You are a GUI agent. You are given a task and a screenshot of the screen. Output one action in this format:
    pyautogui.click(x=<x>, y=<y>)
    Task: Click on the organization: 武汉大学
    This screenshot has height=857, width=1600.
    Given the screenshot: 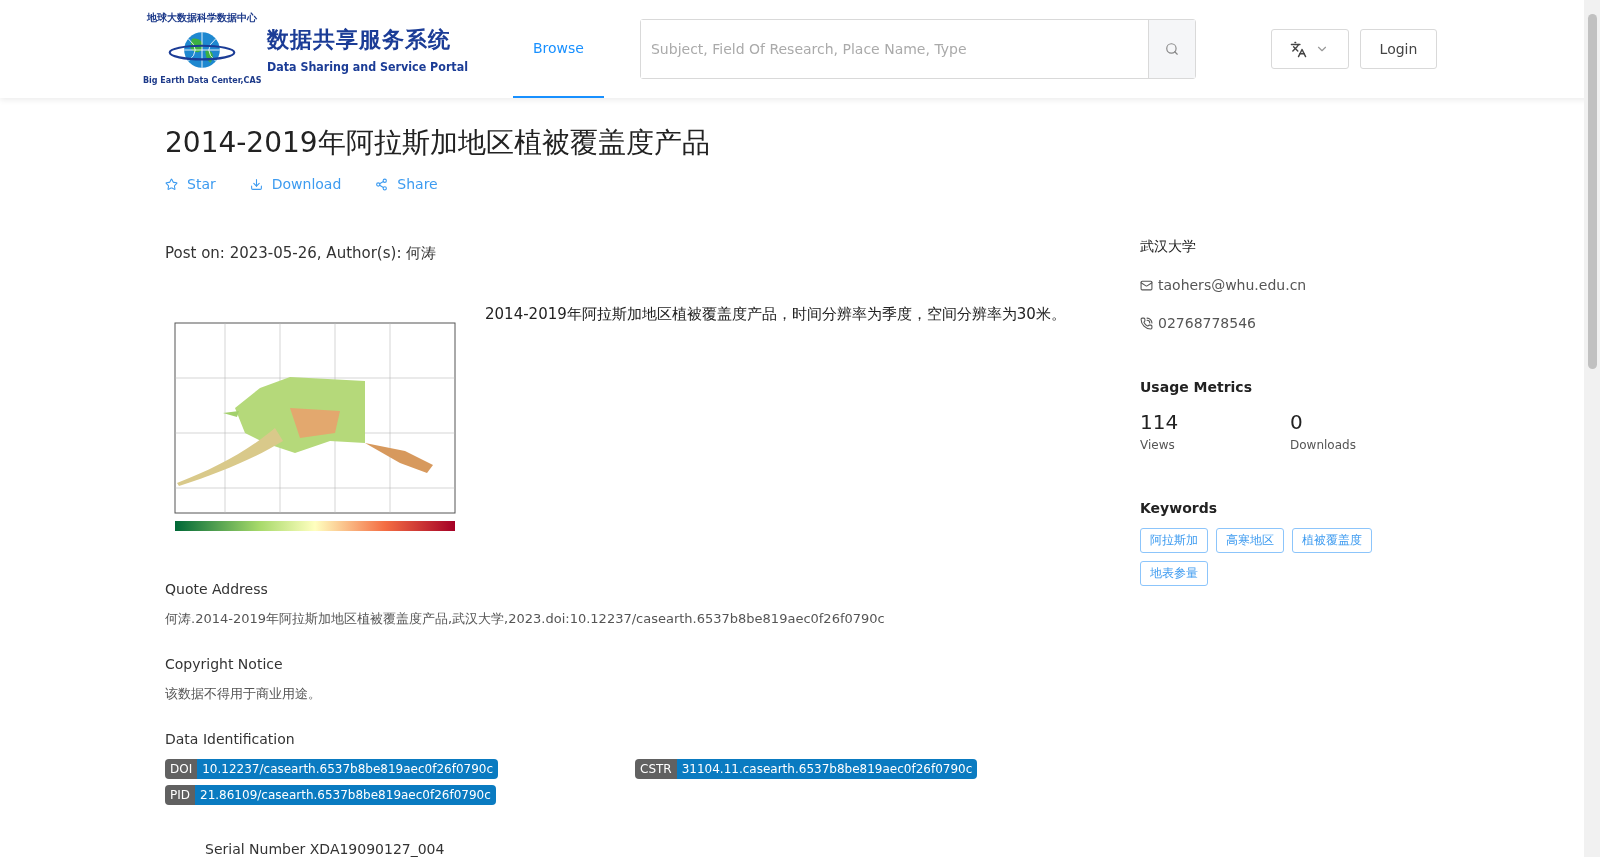 What is the action you would take?
    pyautogui.click(x=1168, y=247)
    